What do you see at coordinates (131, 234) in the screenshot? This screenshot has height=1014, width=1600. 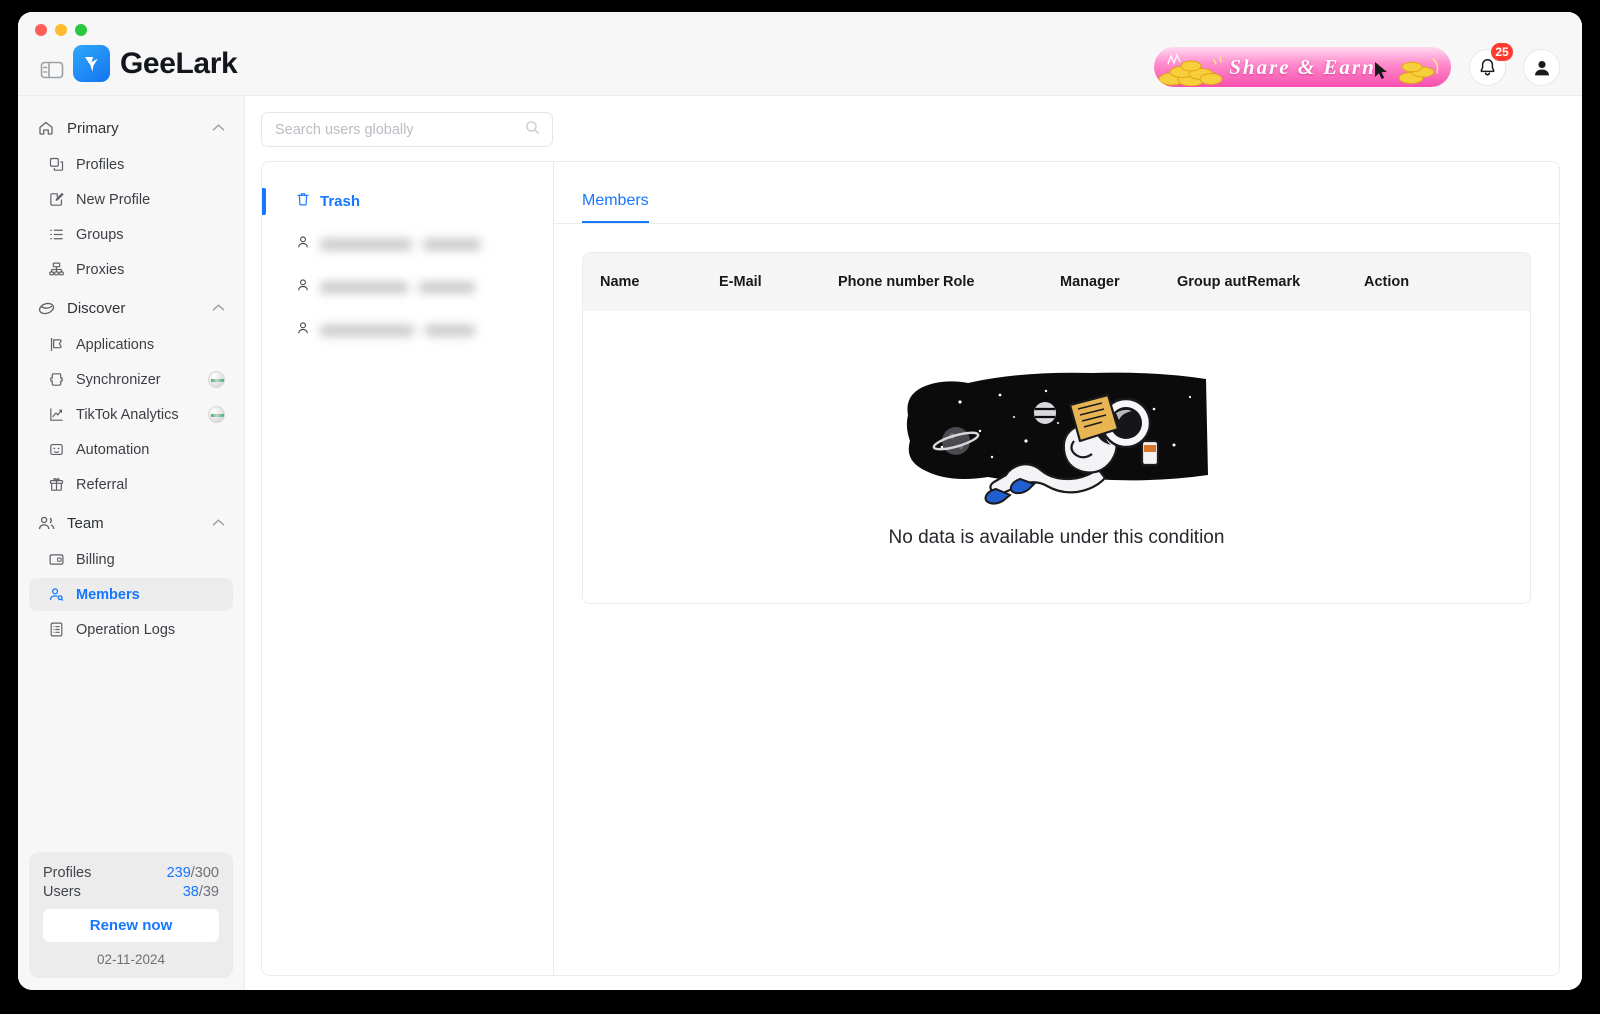 I see `sidebar-item-groups: Groups` at bounding box center [131, 234].